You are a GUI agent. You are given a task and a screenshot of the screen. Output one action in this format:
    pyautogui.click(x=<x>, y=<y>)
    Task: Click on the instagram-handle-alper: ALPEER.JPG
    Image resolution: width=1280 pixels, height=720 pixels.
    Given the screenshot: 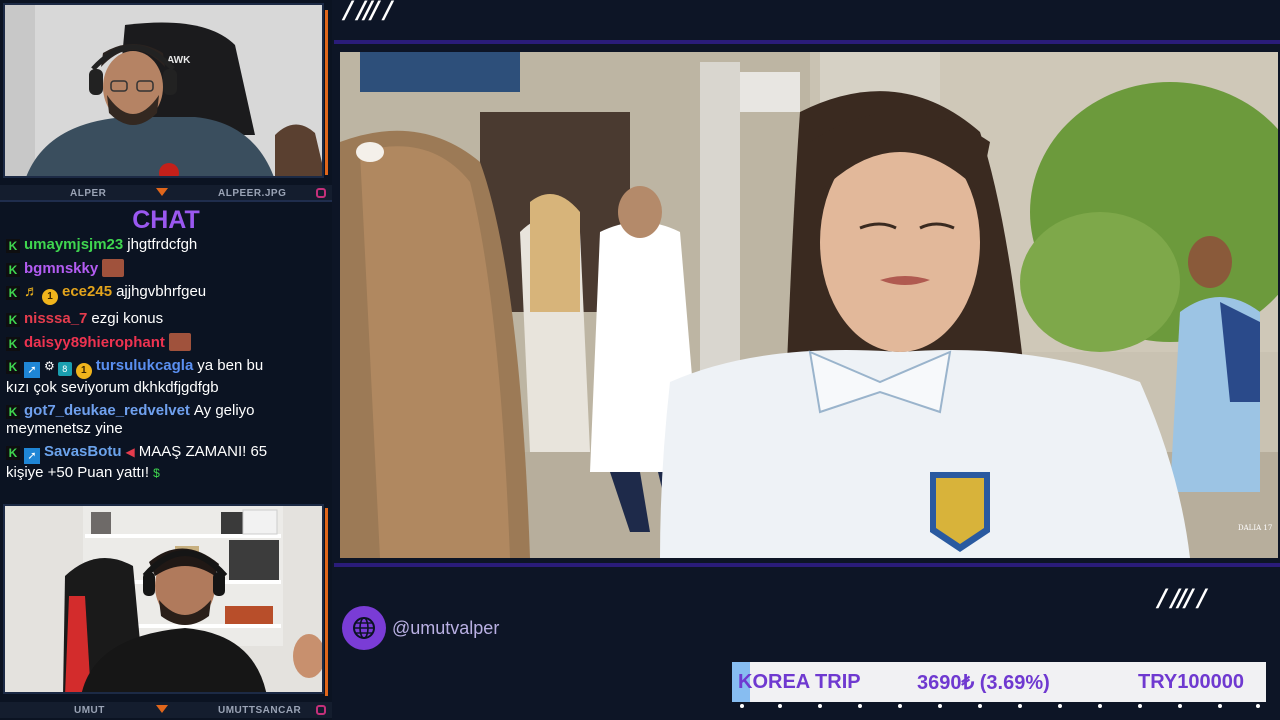 What is the action you would take?
    pyautogui.click(x=252, y=193)
    